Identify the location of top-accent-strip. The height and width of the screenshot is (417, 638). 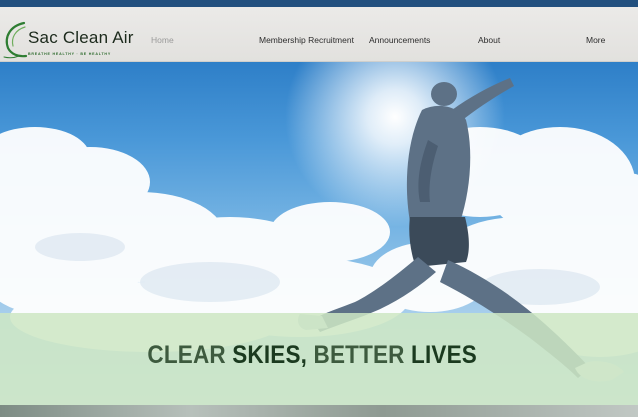
(319, 3).